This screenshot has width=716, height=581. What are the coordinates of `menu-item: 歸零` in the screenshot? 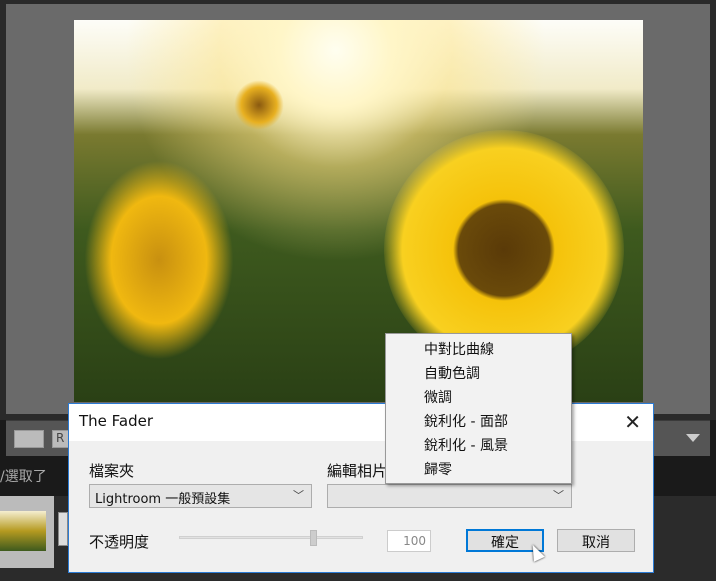 It's located at (478, 470).